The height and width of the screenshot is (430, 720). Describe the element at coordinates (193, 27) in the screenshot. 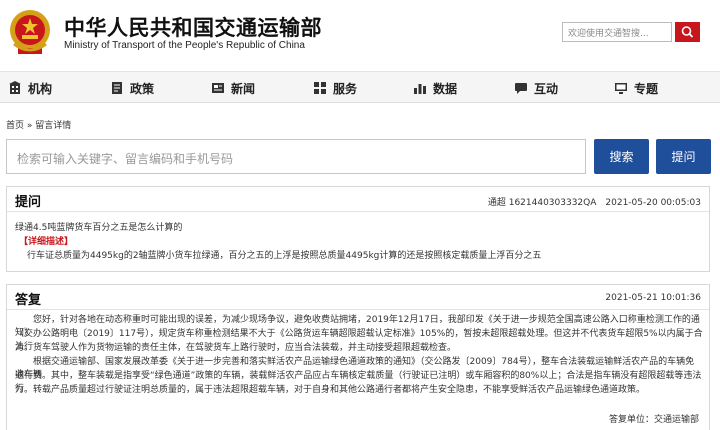

I see `site-title: 中华人民共和国交通运输部` at that location.